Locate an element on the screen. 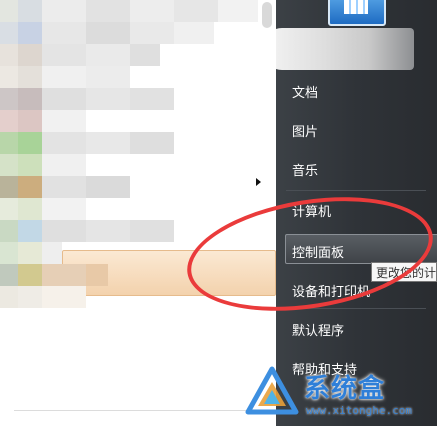 The width and height of the screenshot is (437, 426). menu-label-pictures: 图片 is located at coordinates (305, 132).